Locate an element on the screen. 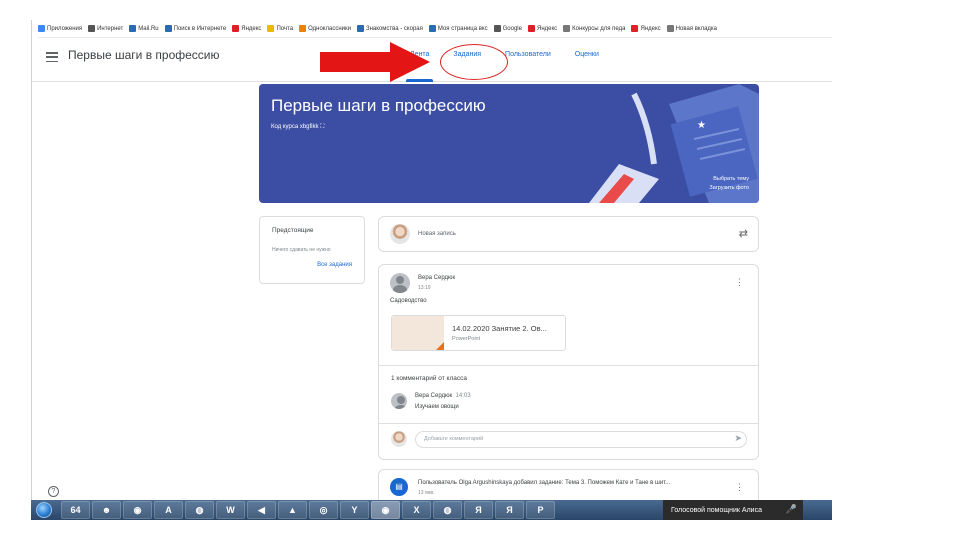 The image size is (960, 540). taskbar-app-icon: A is located at coordinates (168, 510).